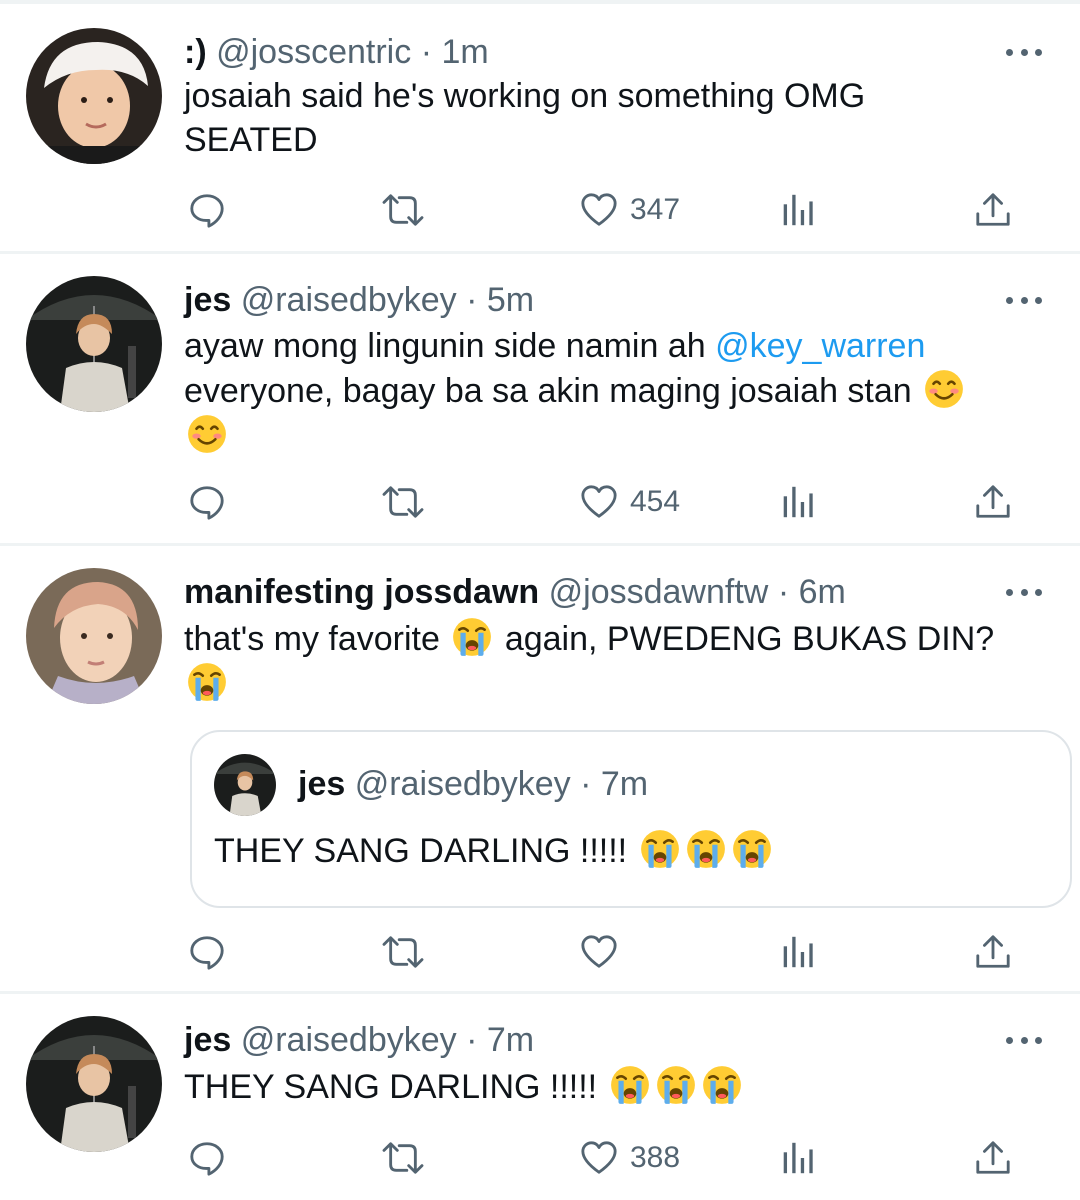 The image size is (1080, 1200). What do you see at coordinates (313, 52) in the screenshot?
I see `username: @josscentric` at bounding box center [313, 52].